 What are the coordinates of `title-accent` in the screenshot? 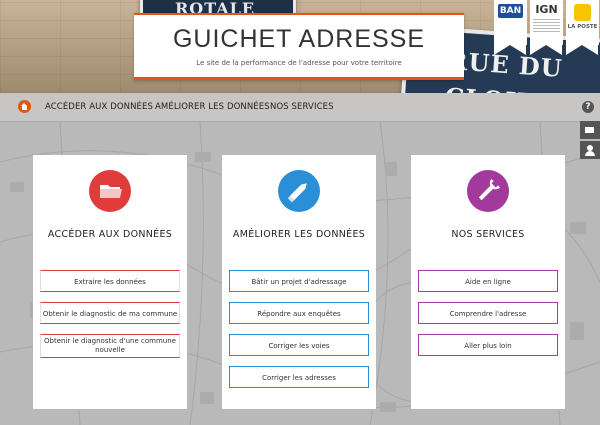 It's located at (299, 14).